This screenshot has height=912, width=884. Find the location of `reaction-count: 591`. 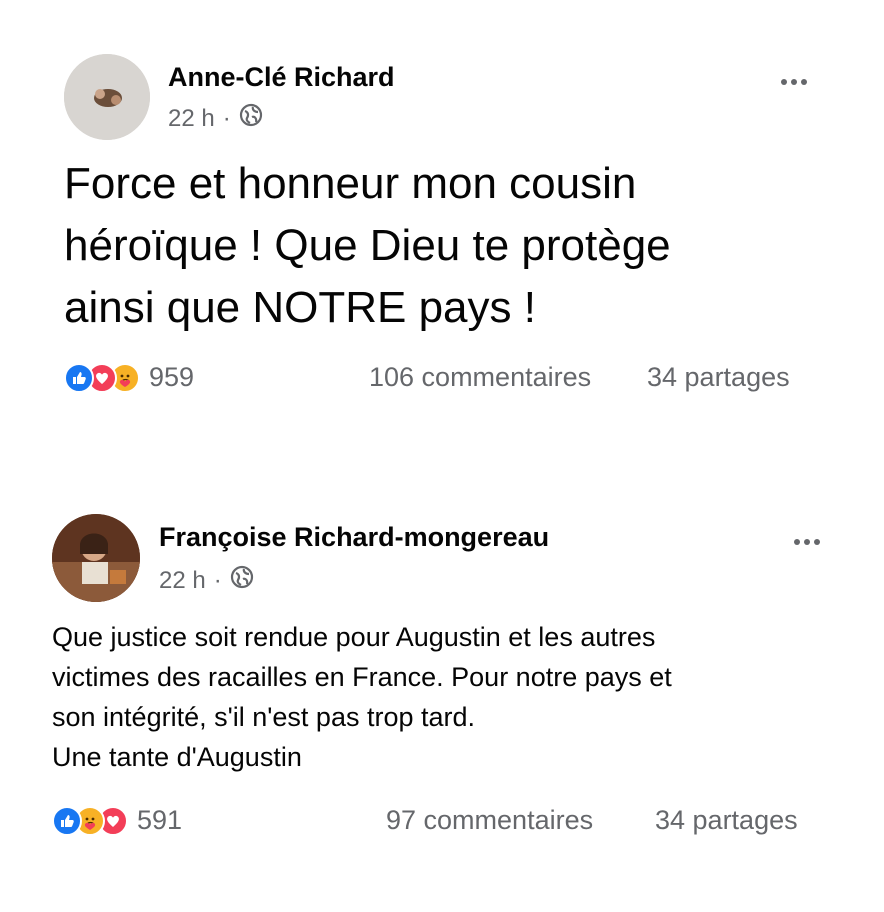

reaction-count: 591 is located at coordinates (160, 820).